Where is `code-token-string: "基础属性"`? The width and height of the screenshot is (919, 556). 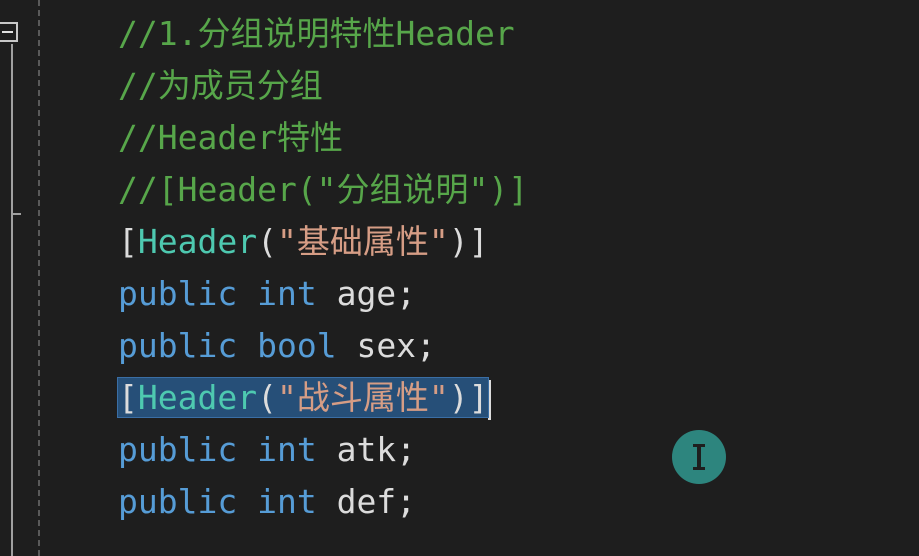 code-token-string: "基础属性" is located at coordinates (362, 241).